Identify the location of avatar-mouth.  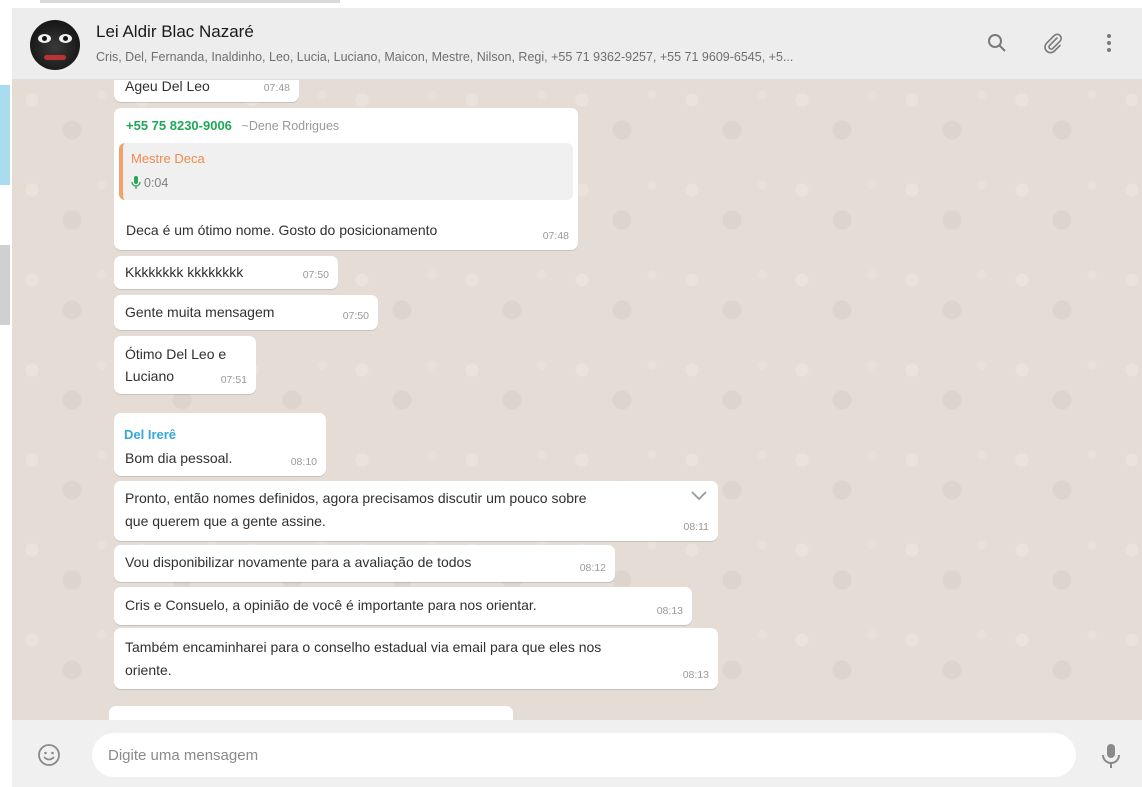
(55, 57).